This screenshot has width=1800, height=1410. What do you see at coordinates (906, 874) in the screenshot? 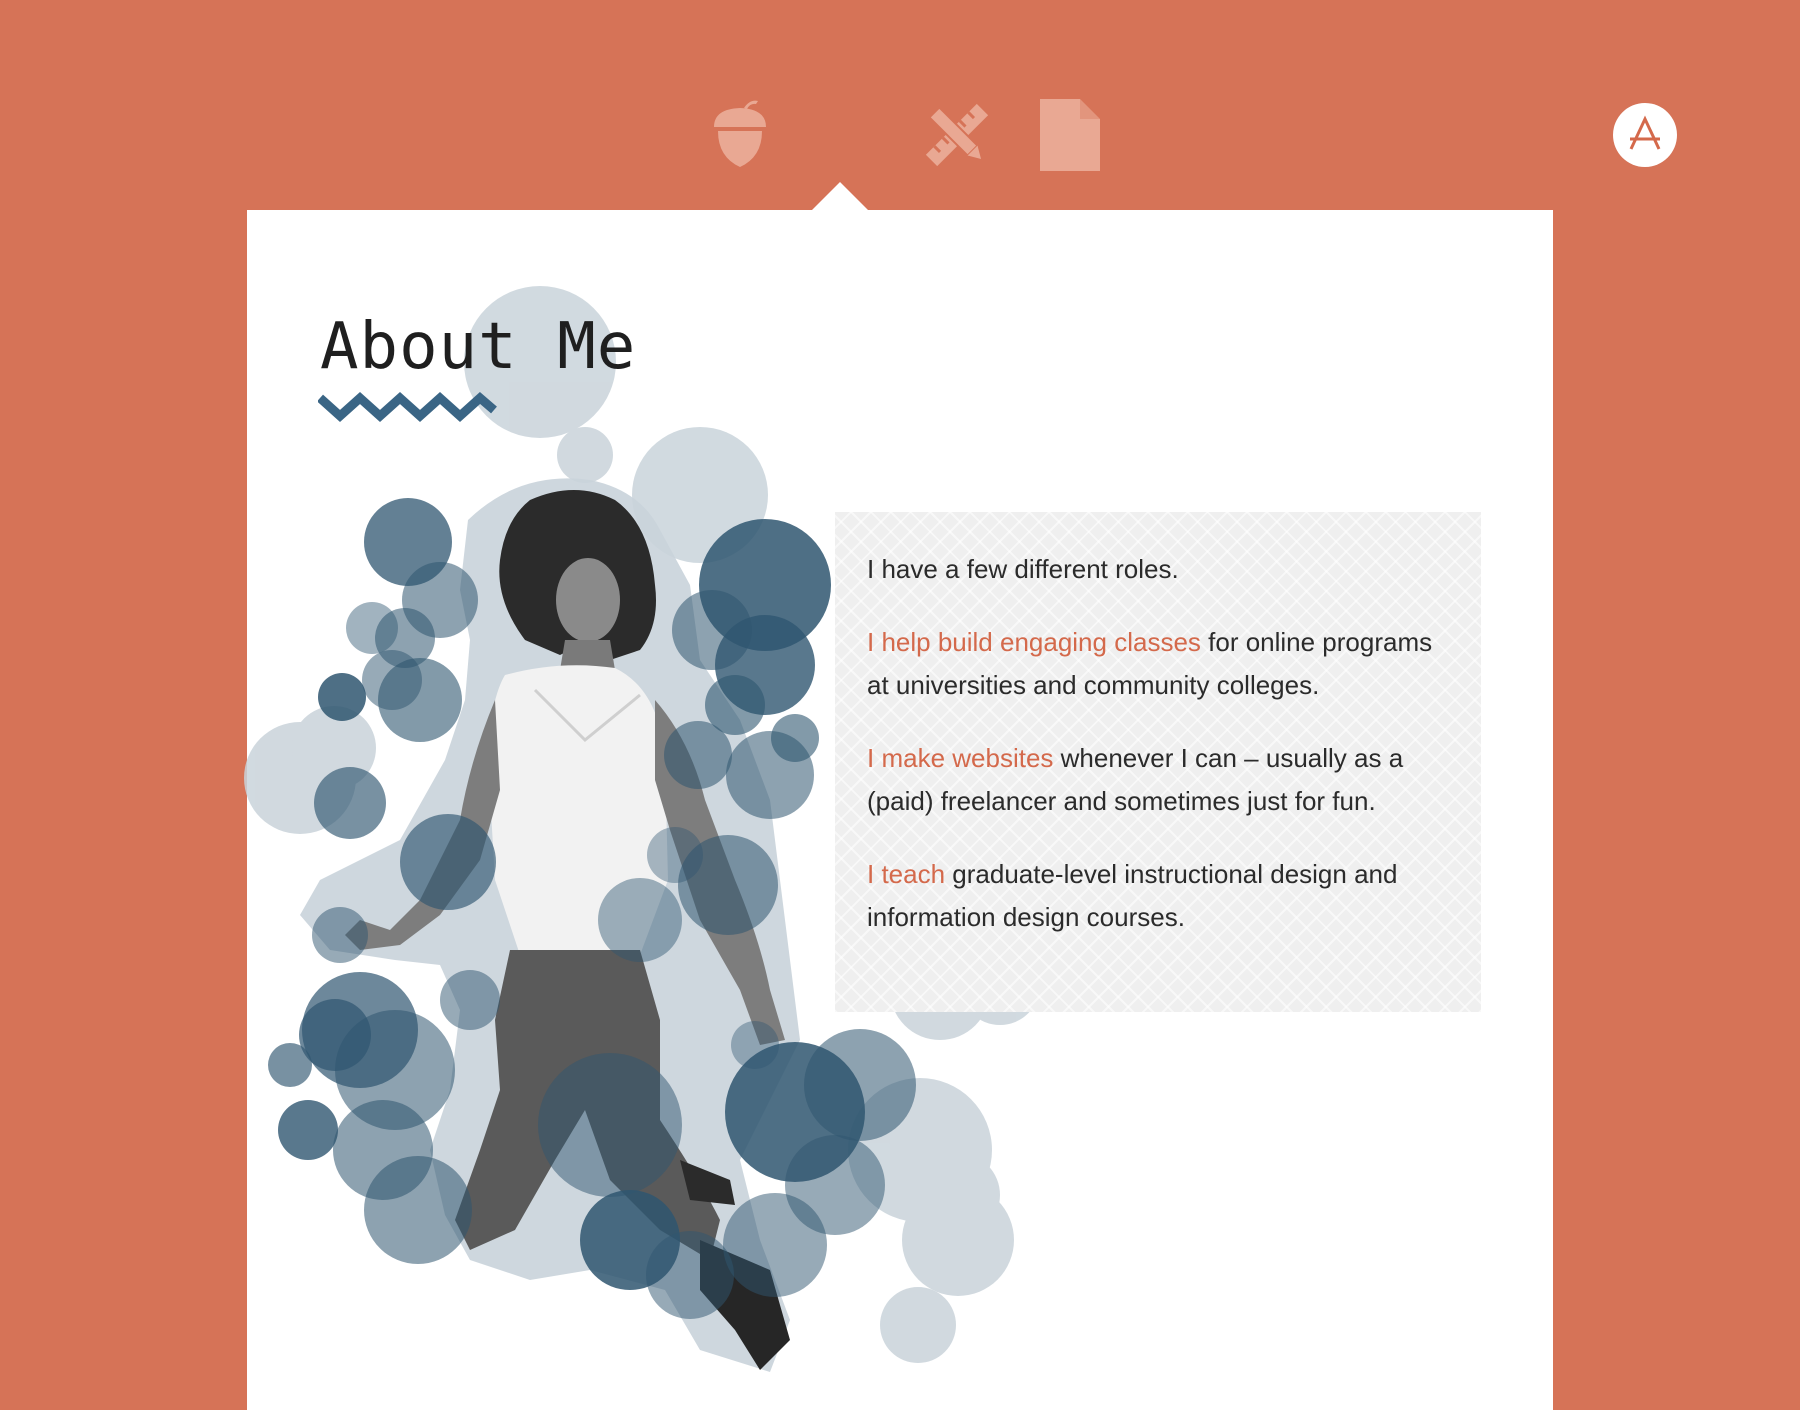
I see `teaching-link: I teach` at bounding box center [906, 874].